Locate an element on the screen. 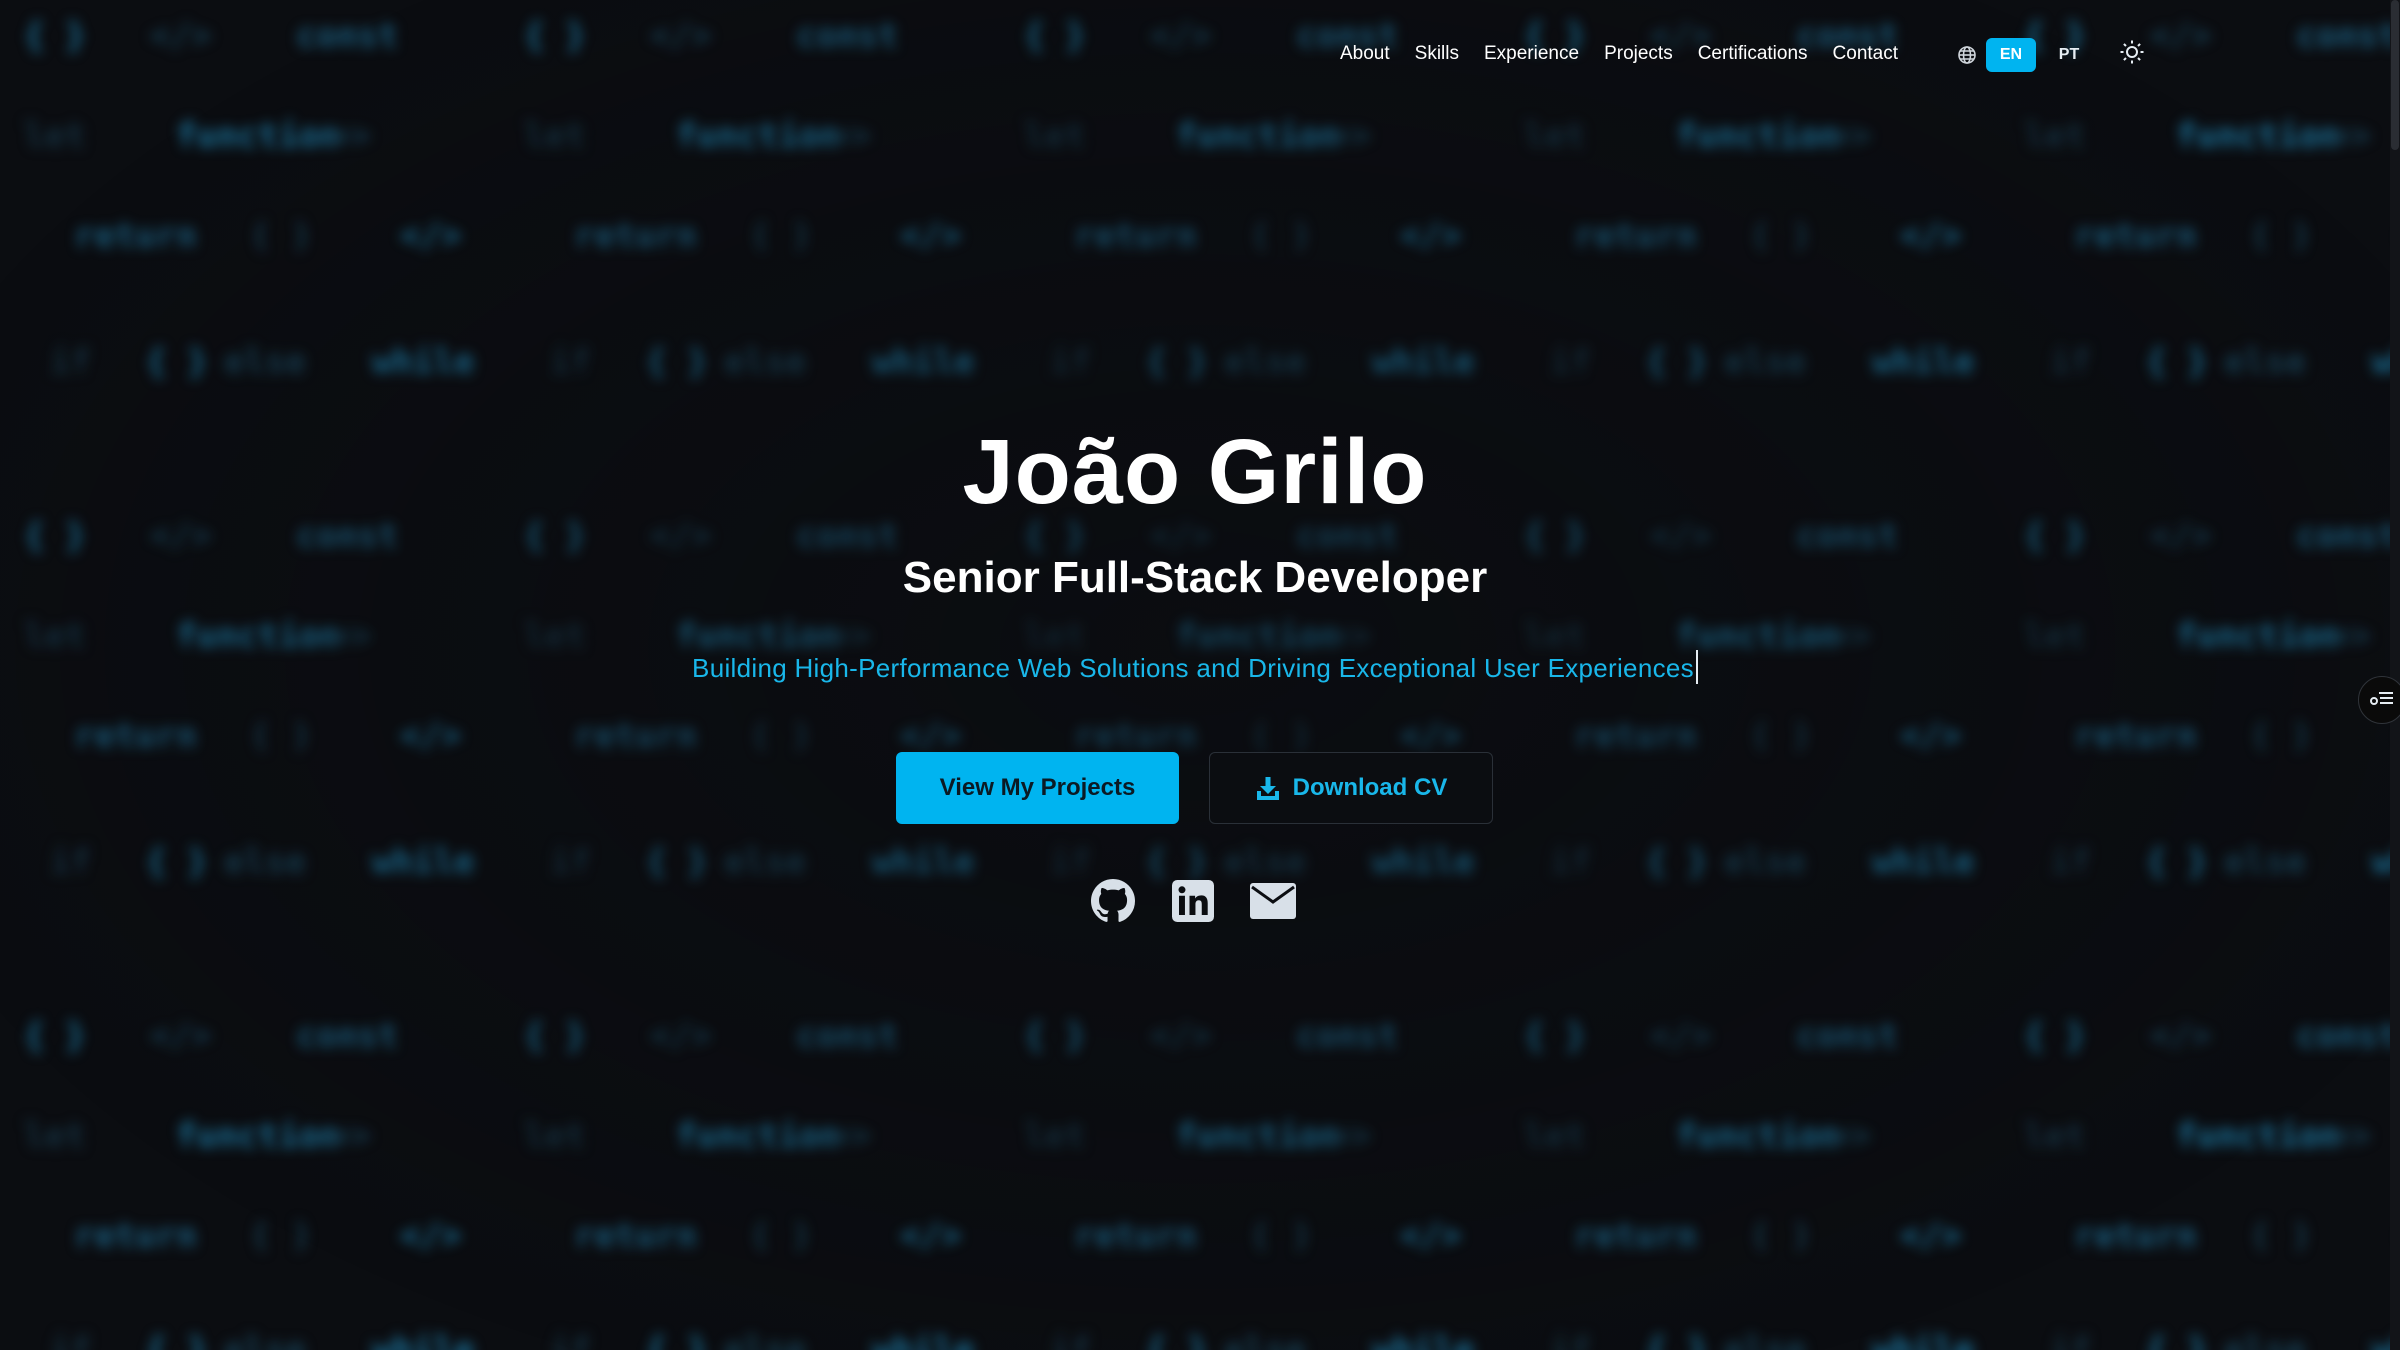  nav-link-about: About is located at coordinates (1365, 54).